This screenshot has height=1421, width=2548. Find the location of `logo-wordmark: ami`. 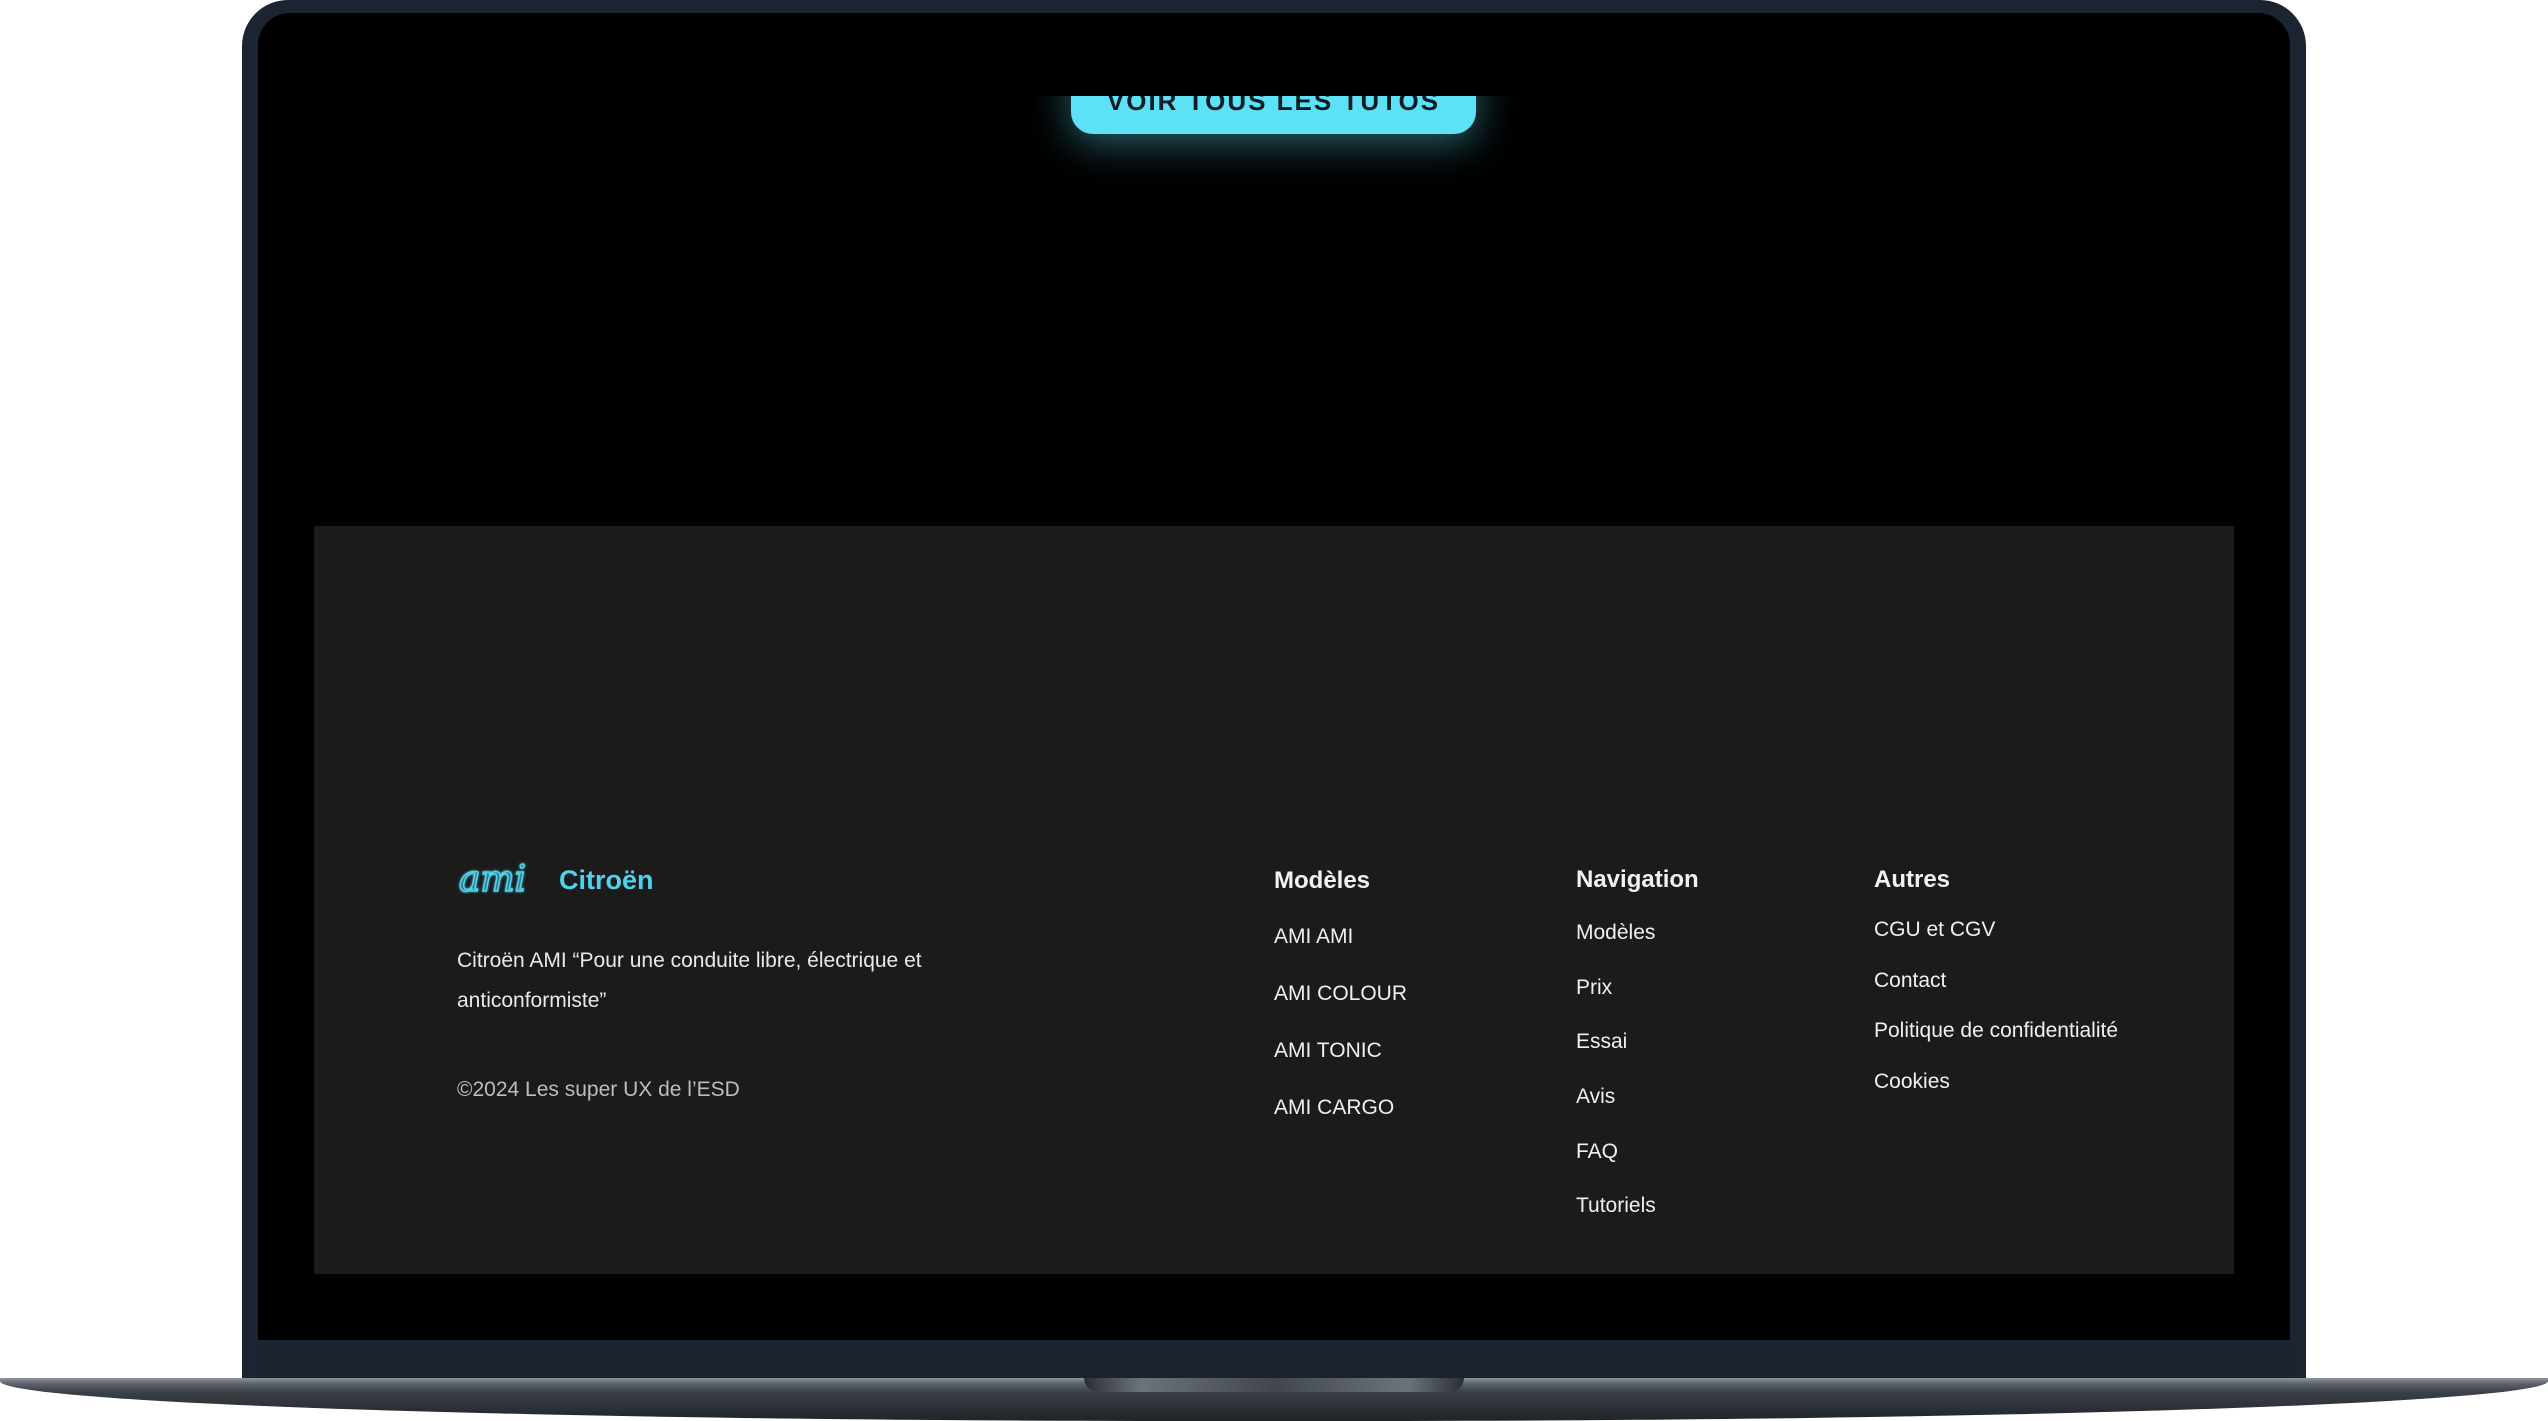

logo-wordmark: ami is located at coordinates (492, 880).